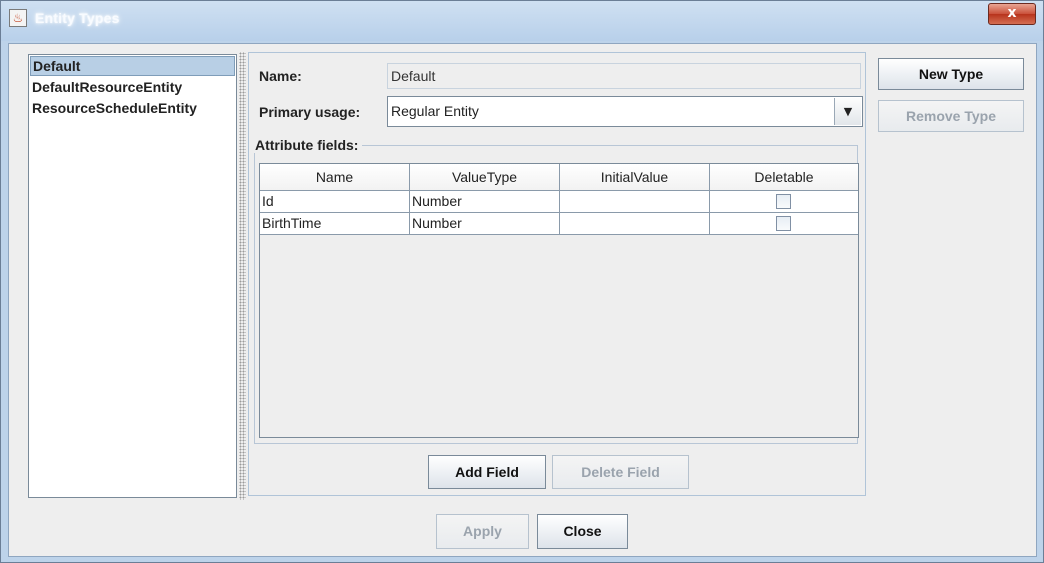 This screenshot has width=1044, height=563. What do you see at coordinates (482, 531) in the screenshot?
I see `apply-button: Apply` at bounding box center [482, 531].